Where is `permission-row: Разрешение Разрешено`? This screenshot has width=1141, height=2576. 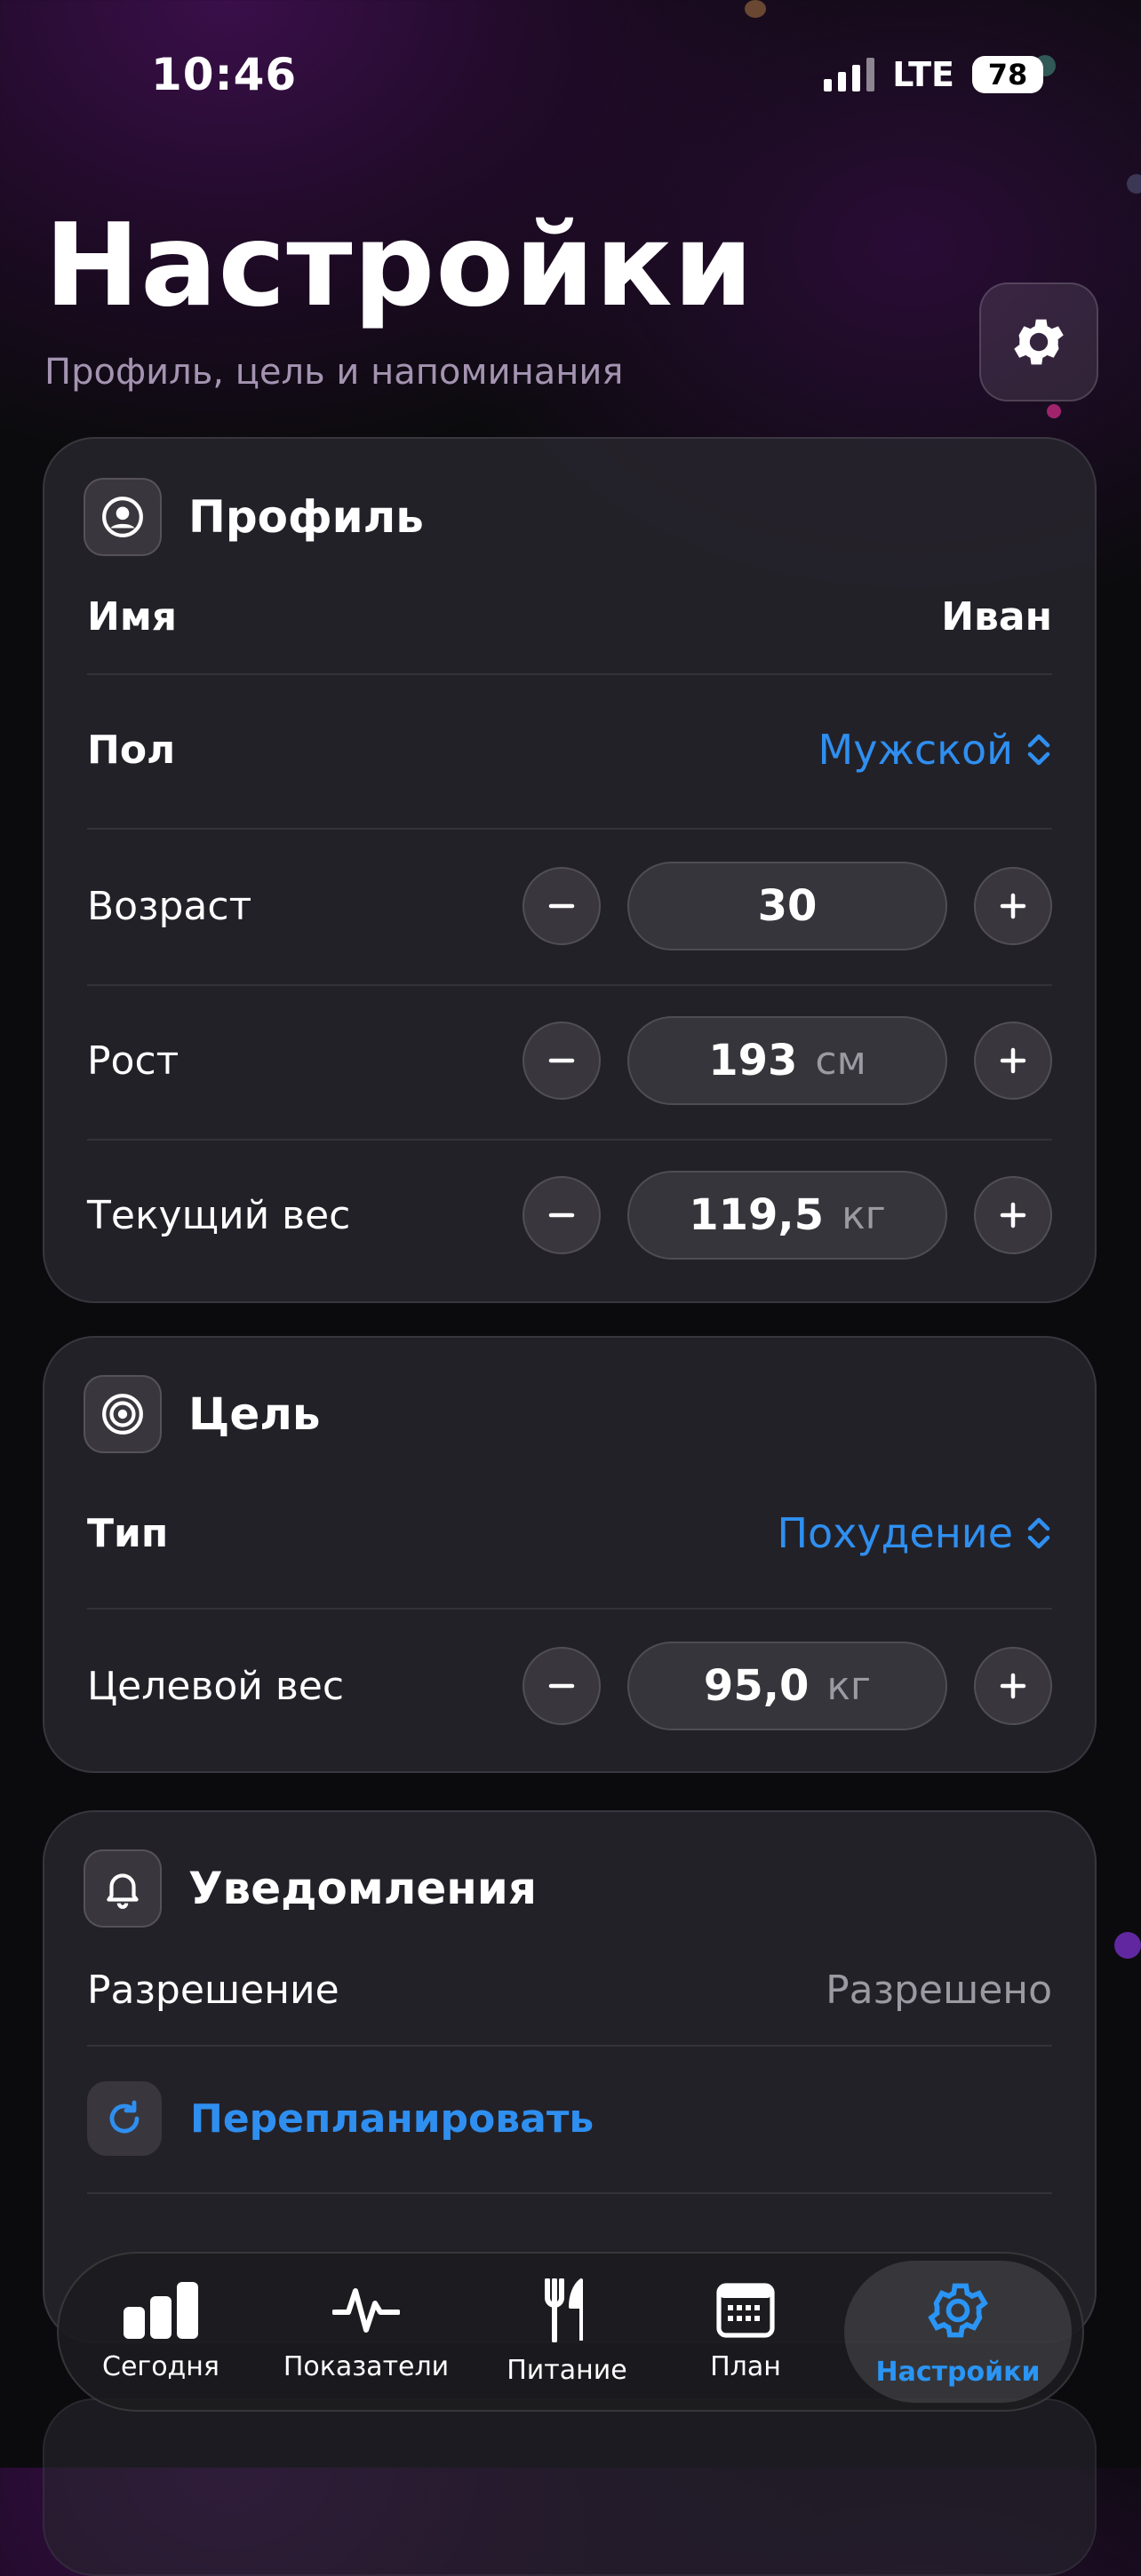 permission-row: Разрешение Разрешено is located at coordinates (569, 1989).